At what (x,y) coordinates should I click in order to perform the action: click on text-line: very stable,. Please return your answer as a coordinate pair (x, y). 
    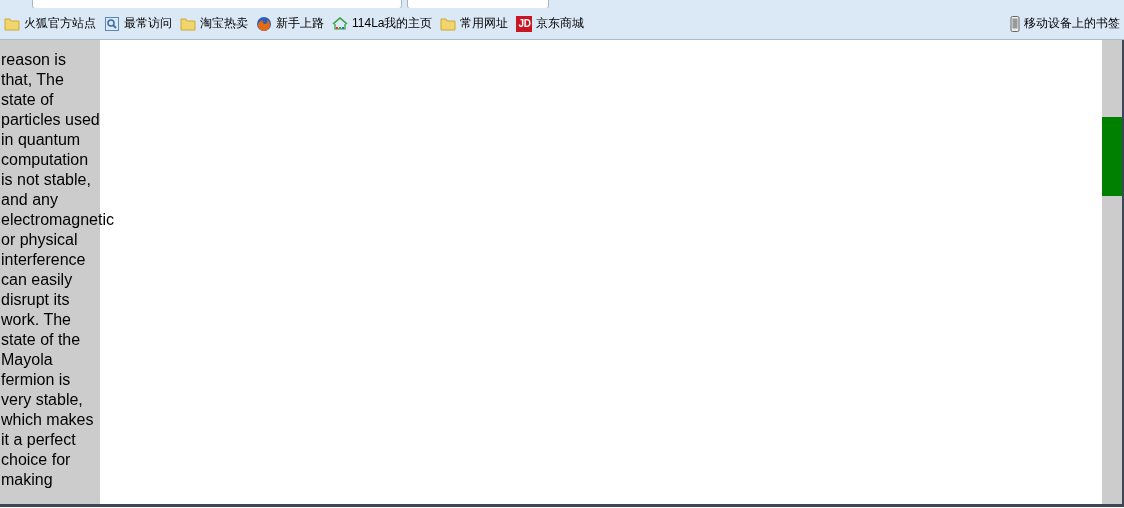
    Looking at the image, I should click on (42, 400).